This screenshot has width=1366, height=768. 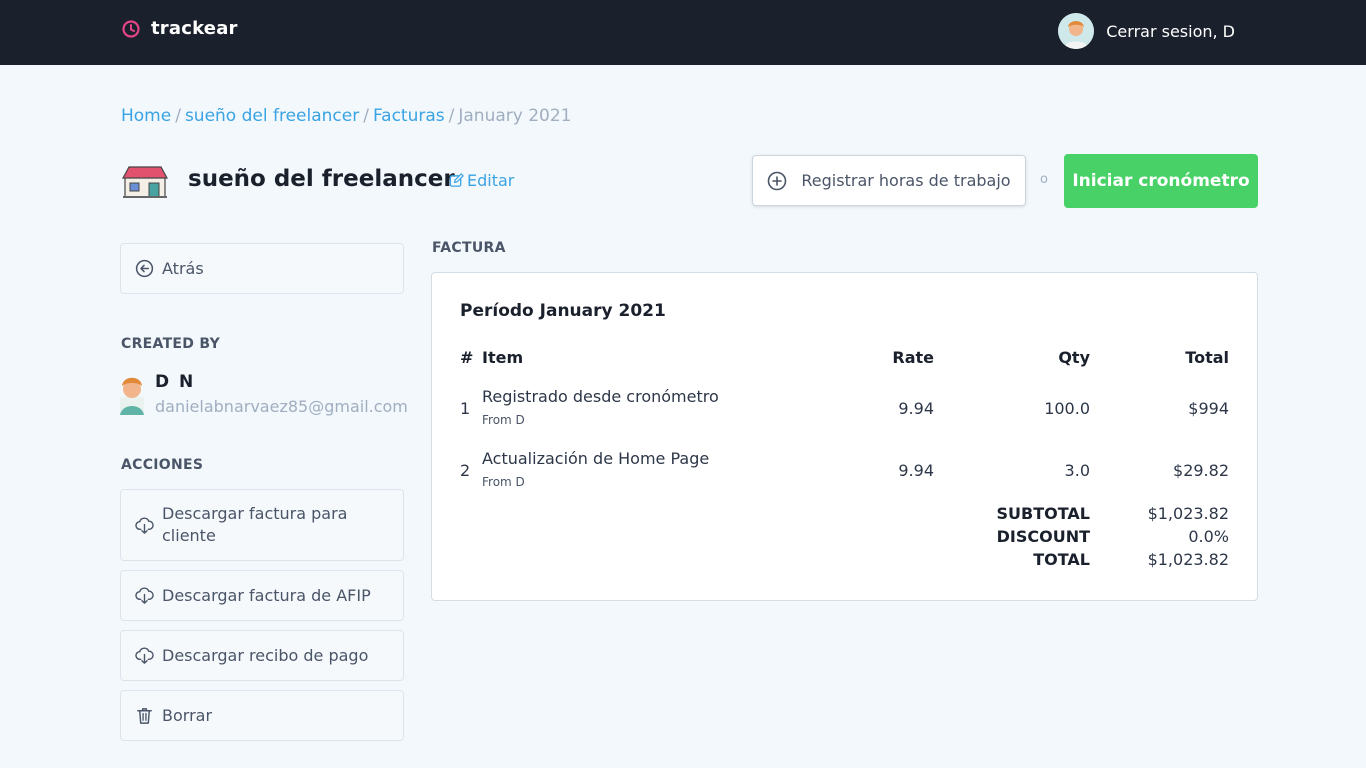 I want to click on subtotal-label: SUBTOTAL, so click(x=1043, y=513).